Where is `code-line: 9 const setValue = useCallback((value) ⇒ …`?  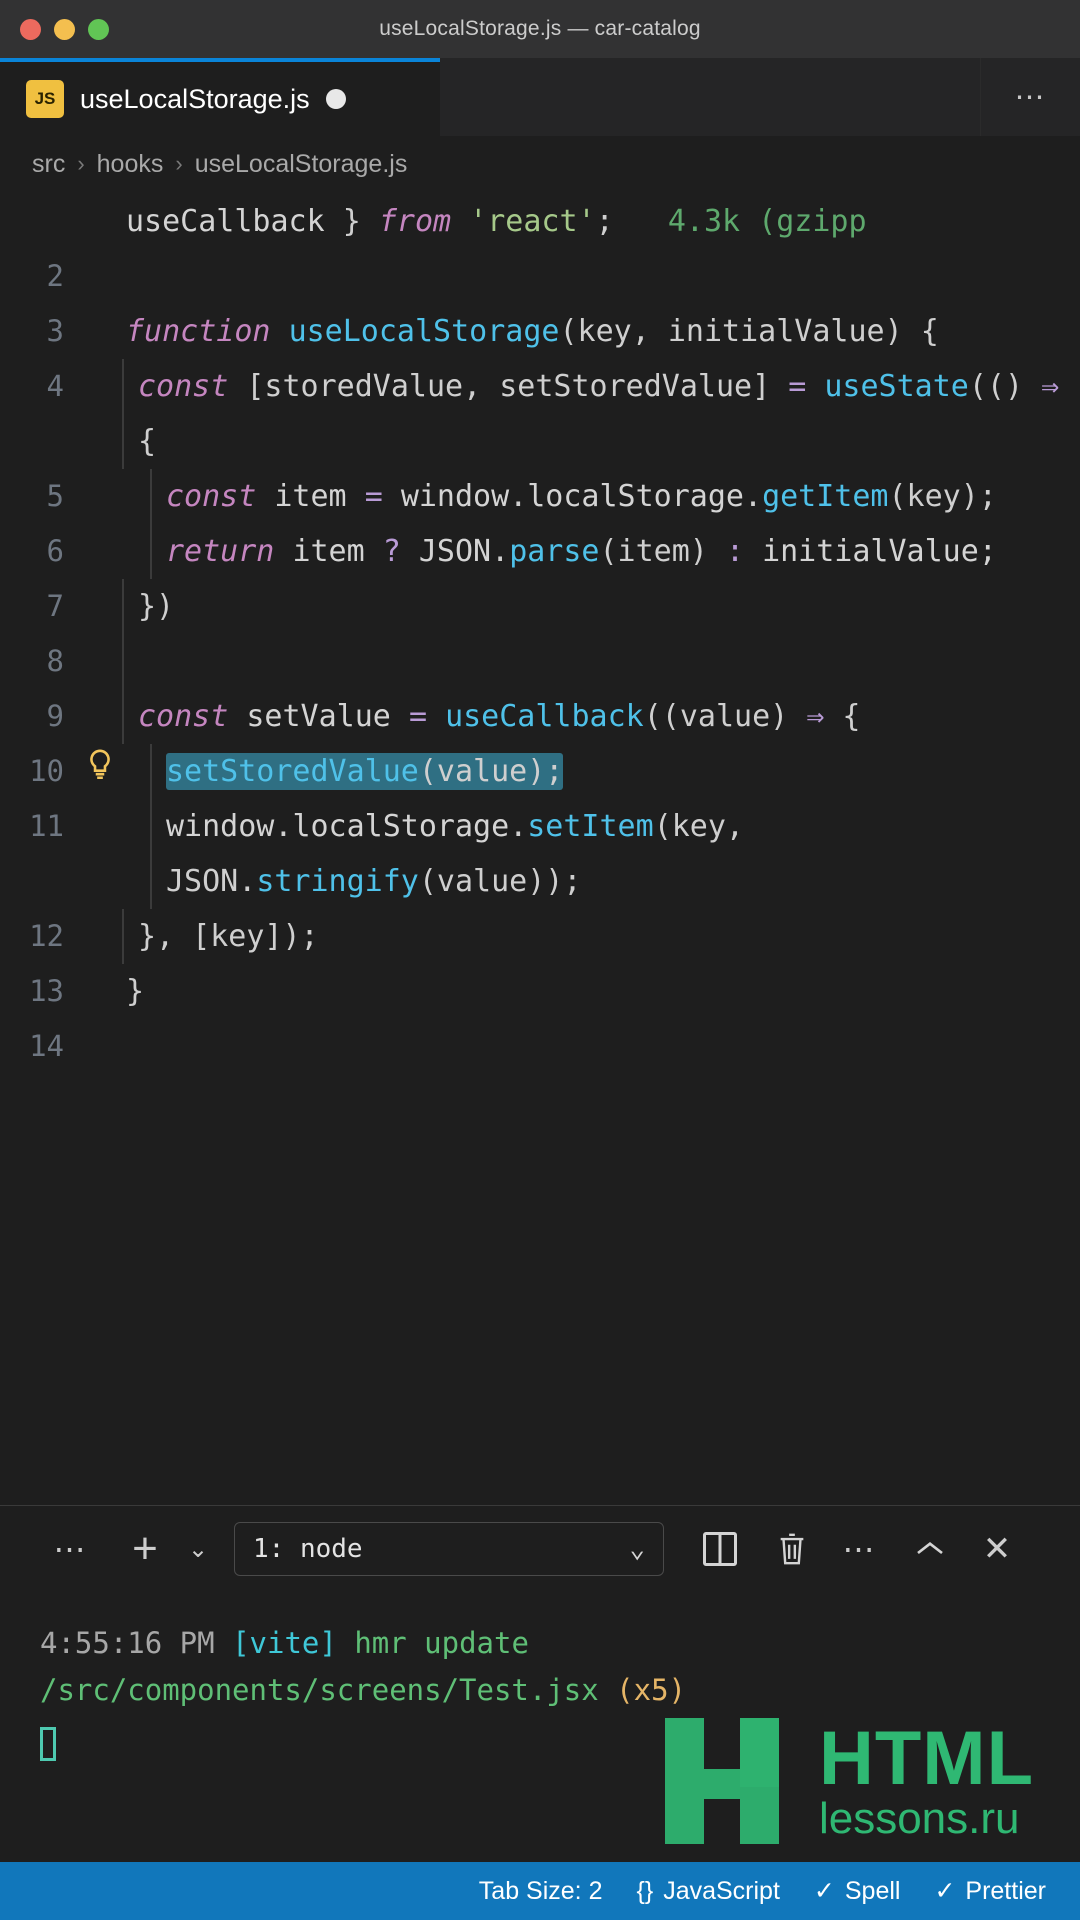
code-line: 9 const setValue = useCallback((value) ⇒ … is located at coordinates (540, 716).